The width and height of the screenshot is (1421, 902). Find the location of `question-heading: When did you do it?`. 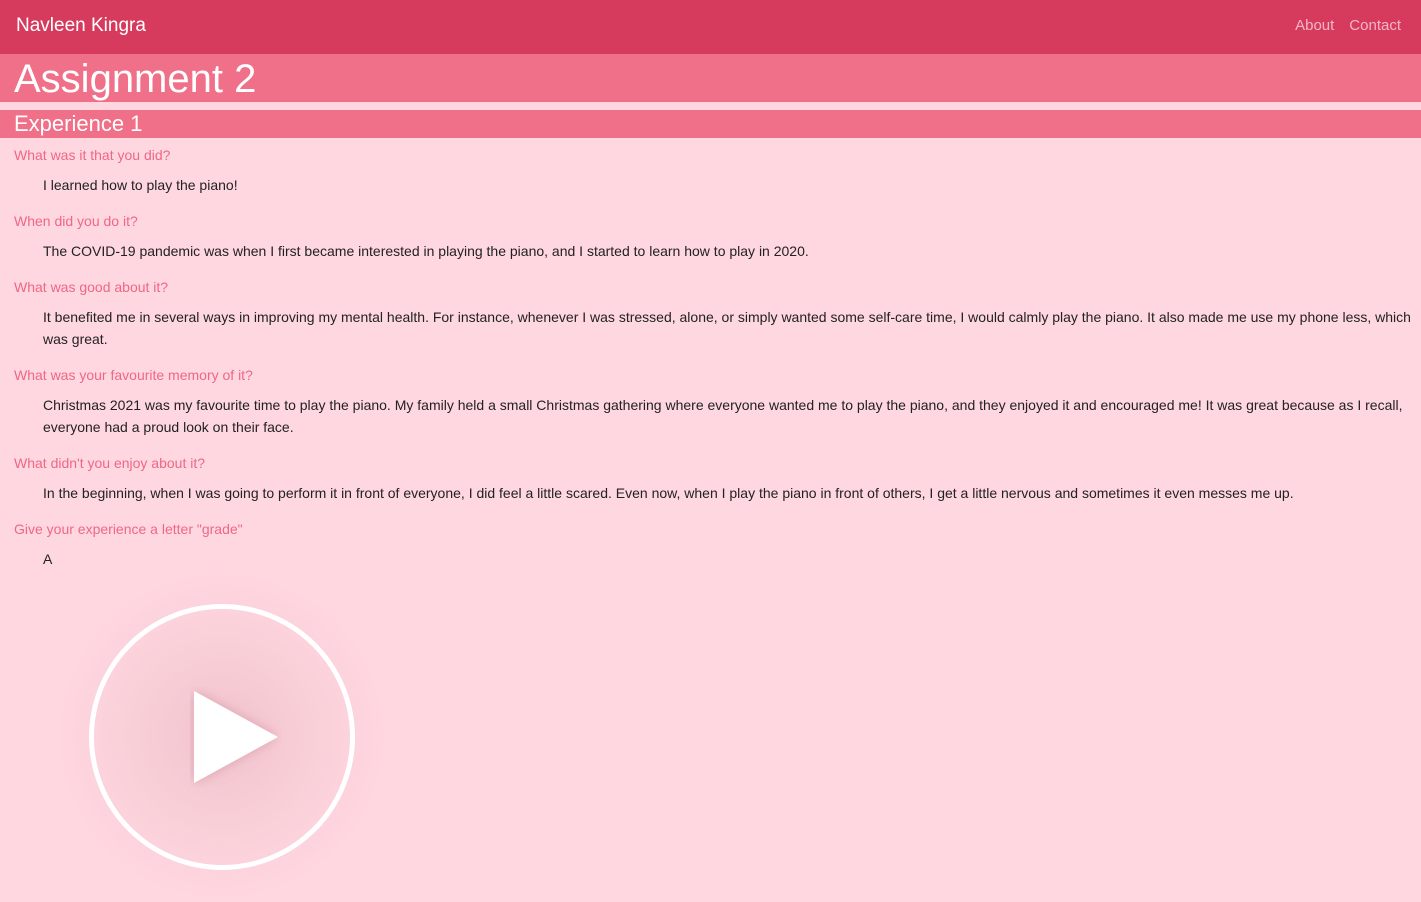

question-heading: When did you do it? is located at coordinates (76, 221).